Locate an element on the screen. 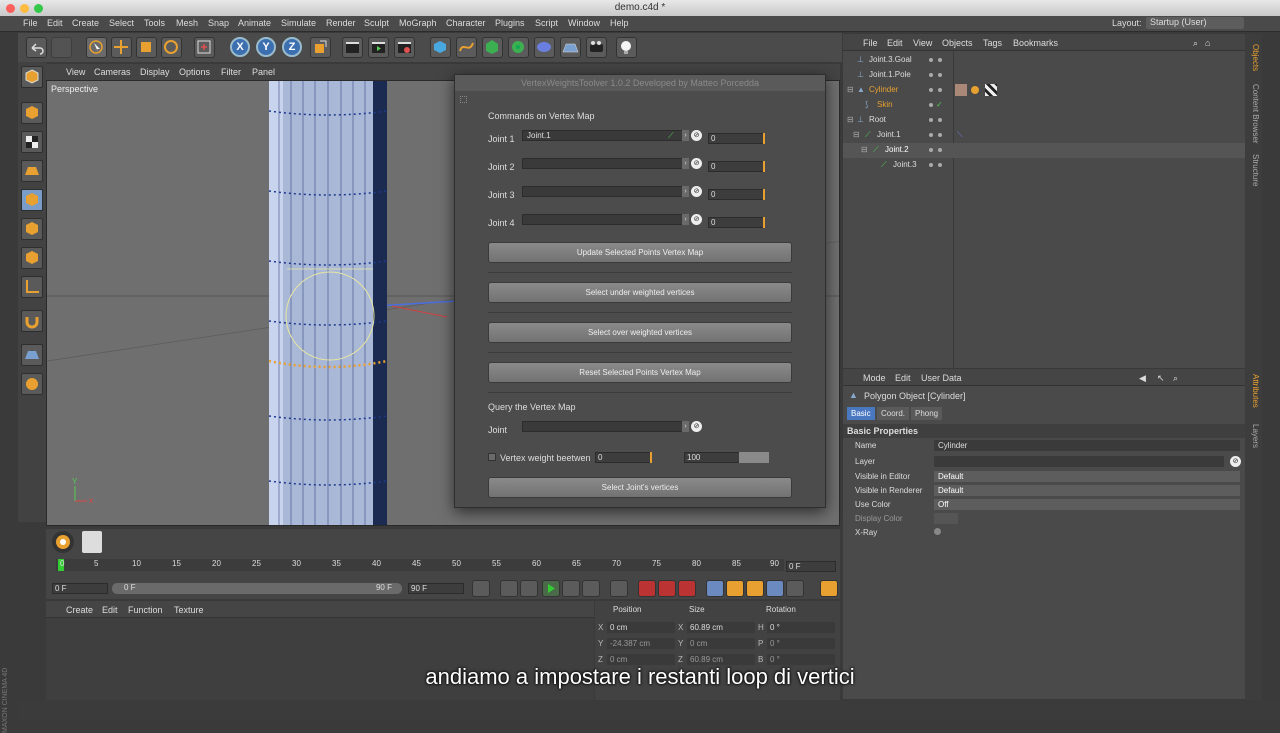 The width and height of the screenshot is (1280, 733). menu-help: Help is located at coordinates (619, 23).